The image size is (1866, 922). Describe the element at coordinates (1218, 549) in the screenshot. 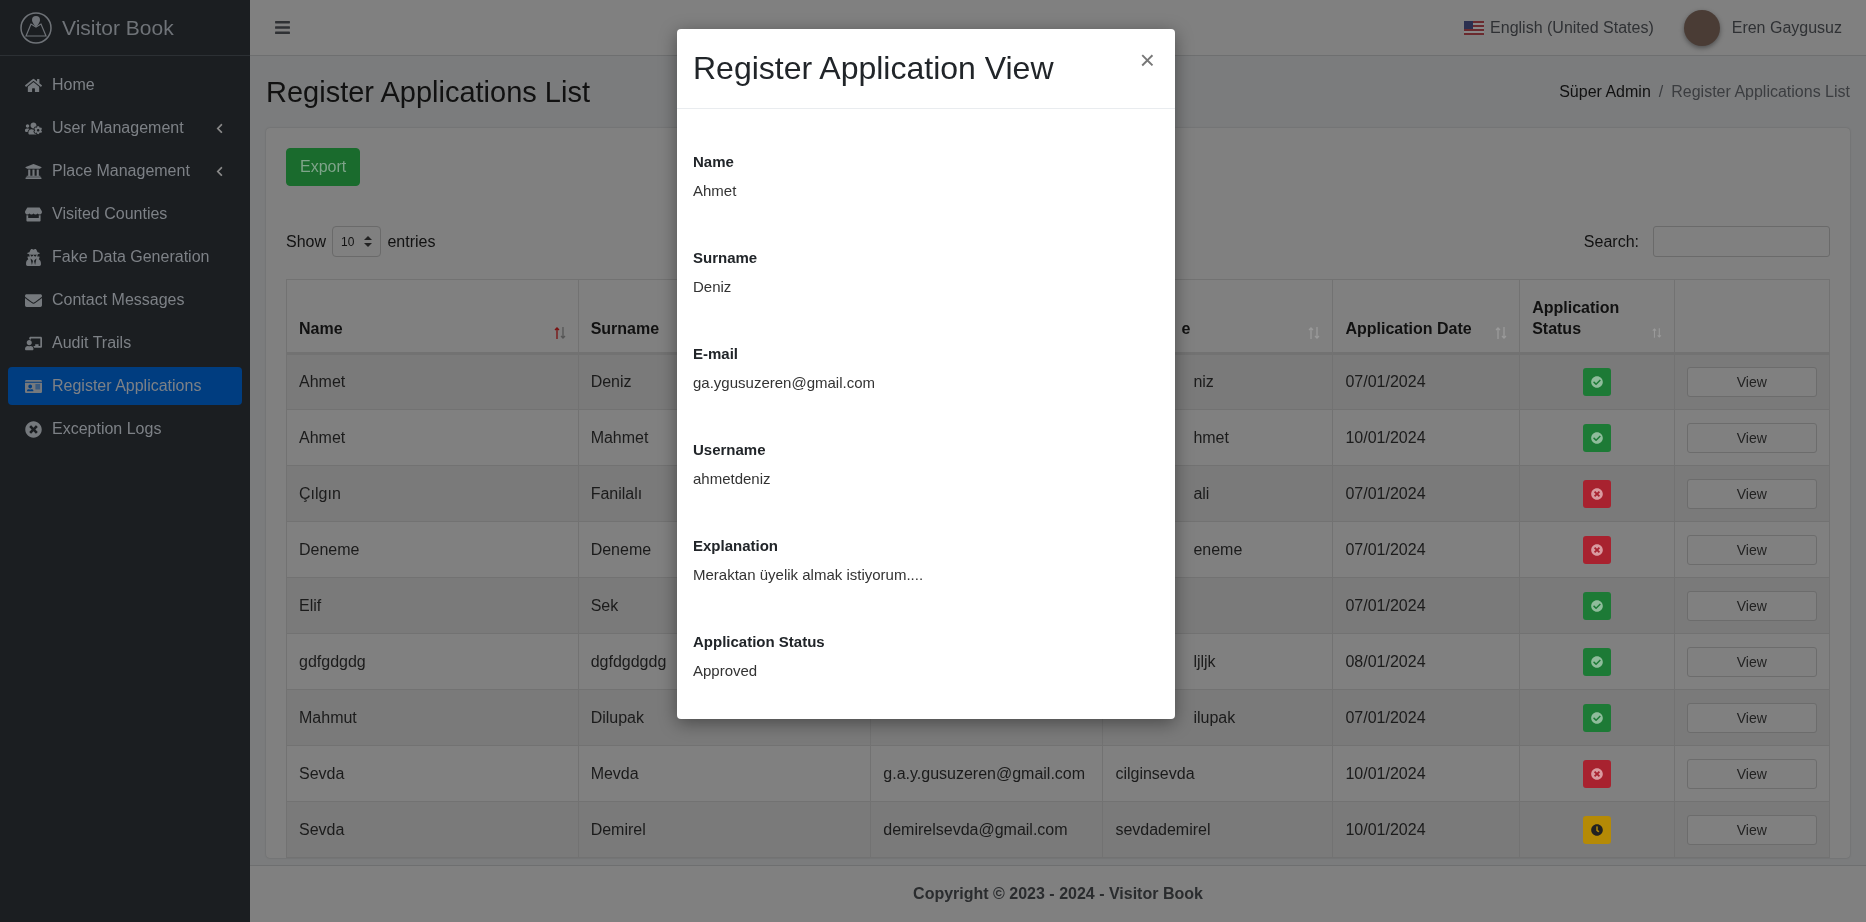

I see `table-cell: eneme` at that location.